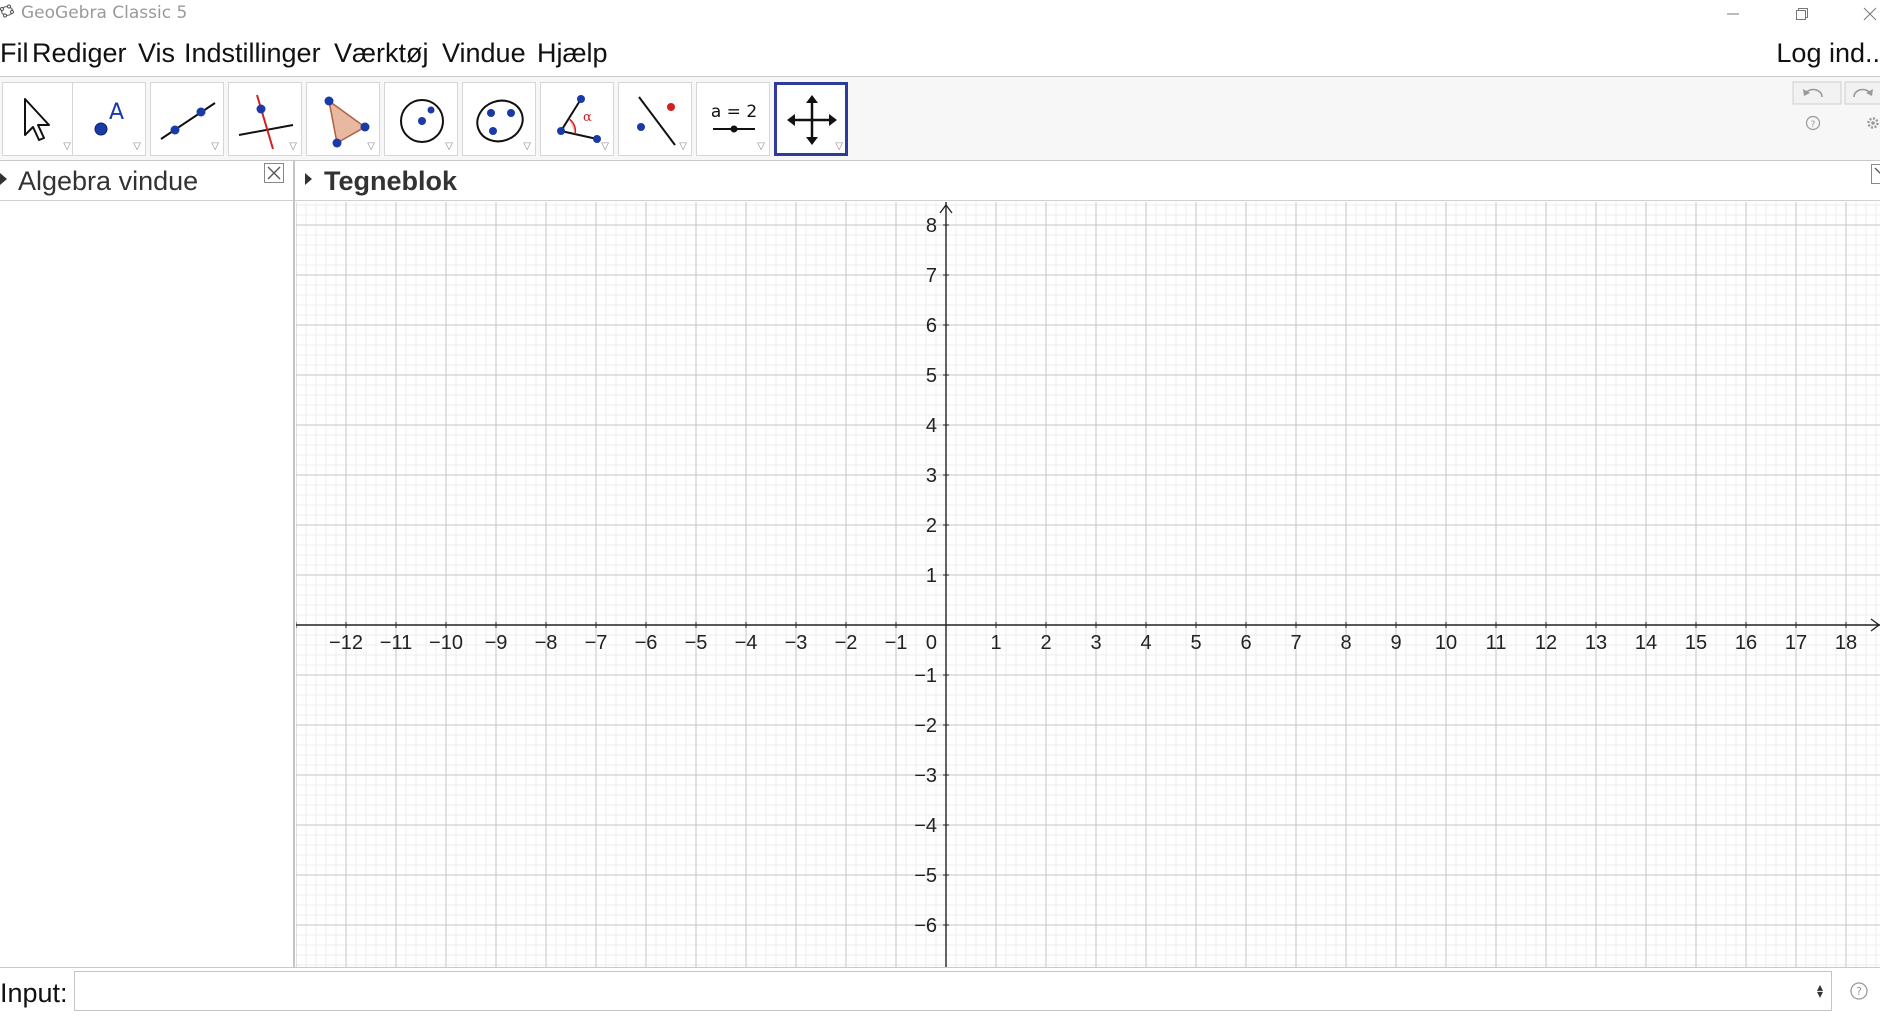  Describe the element at coordinates (7, 11) in the screenshot. I see `geogebra-logo-icon` at that location.